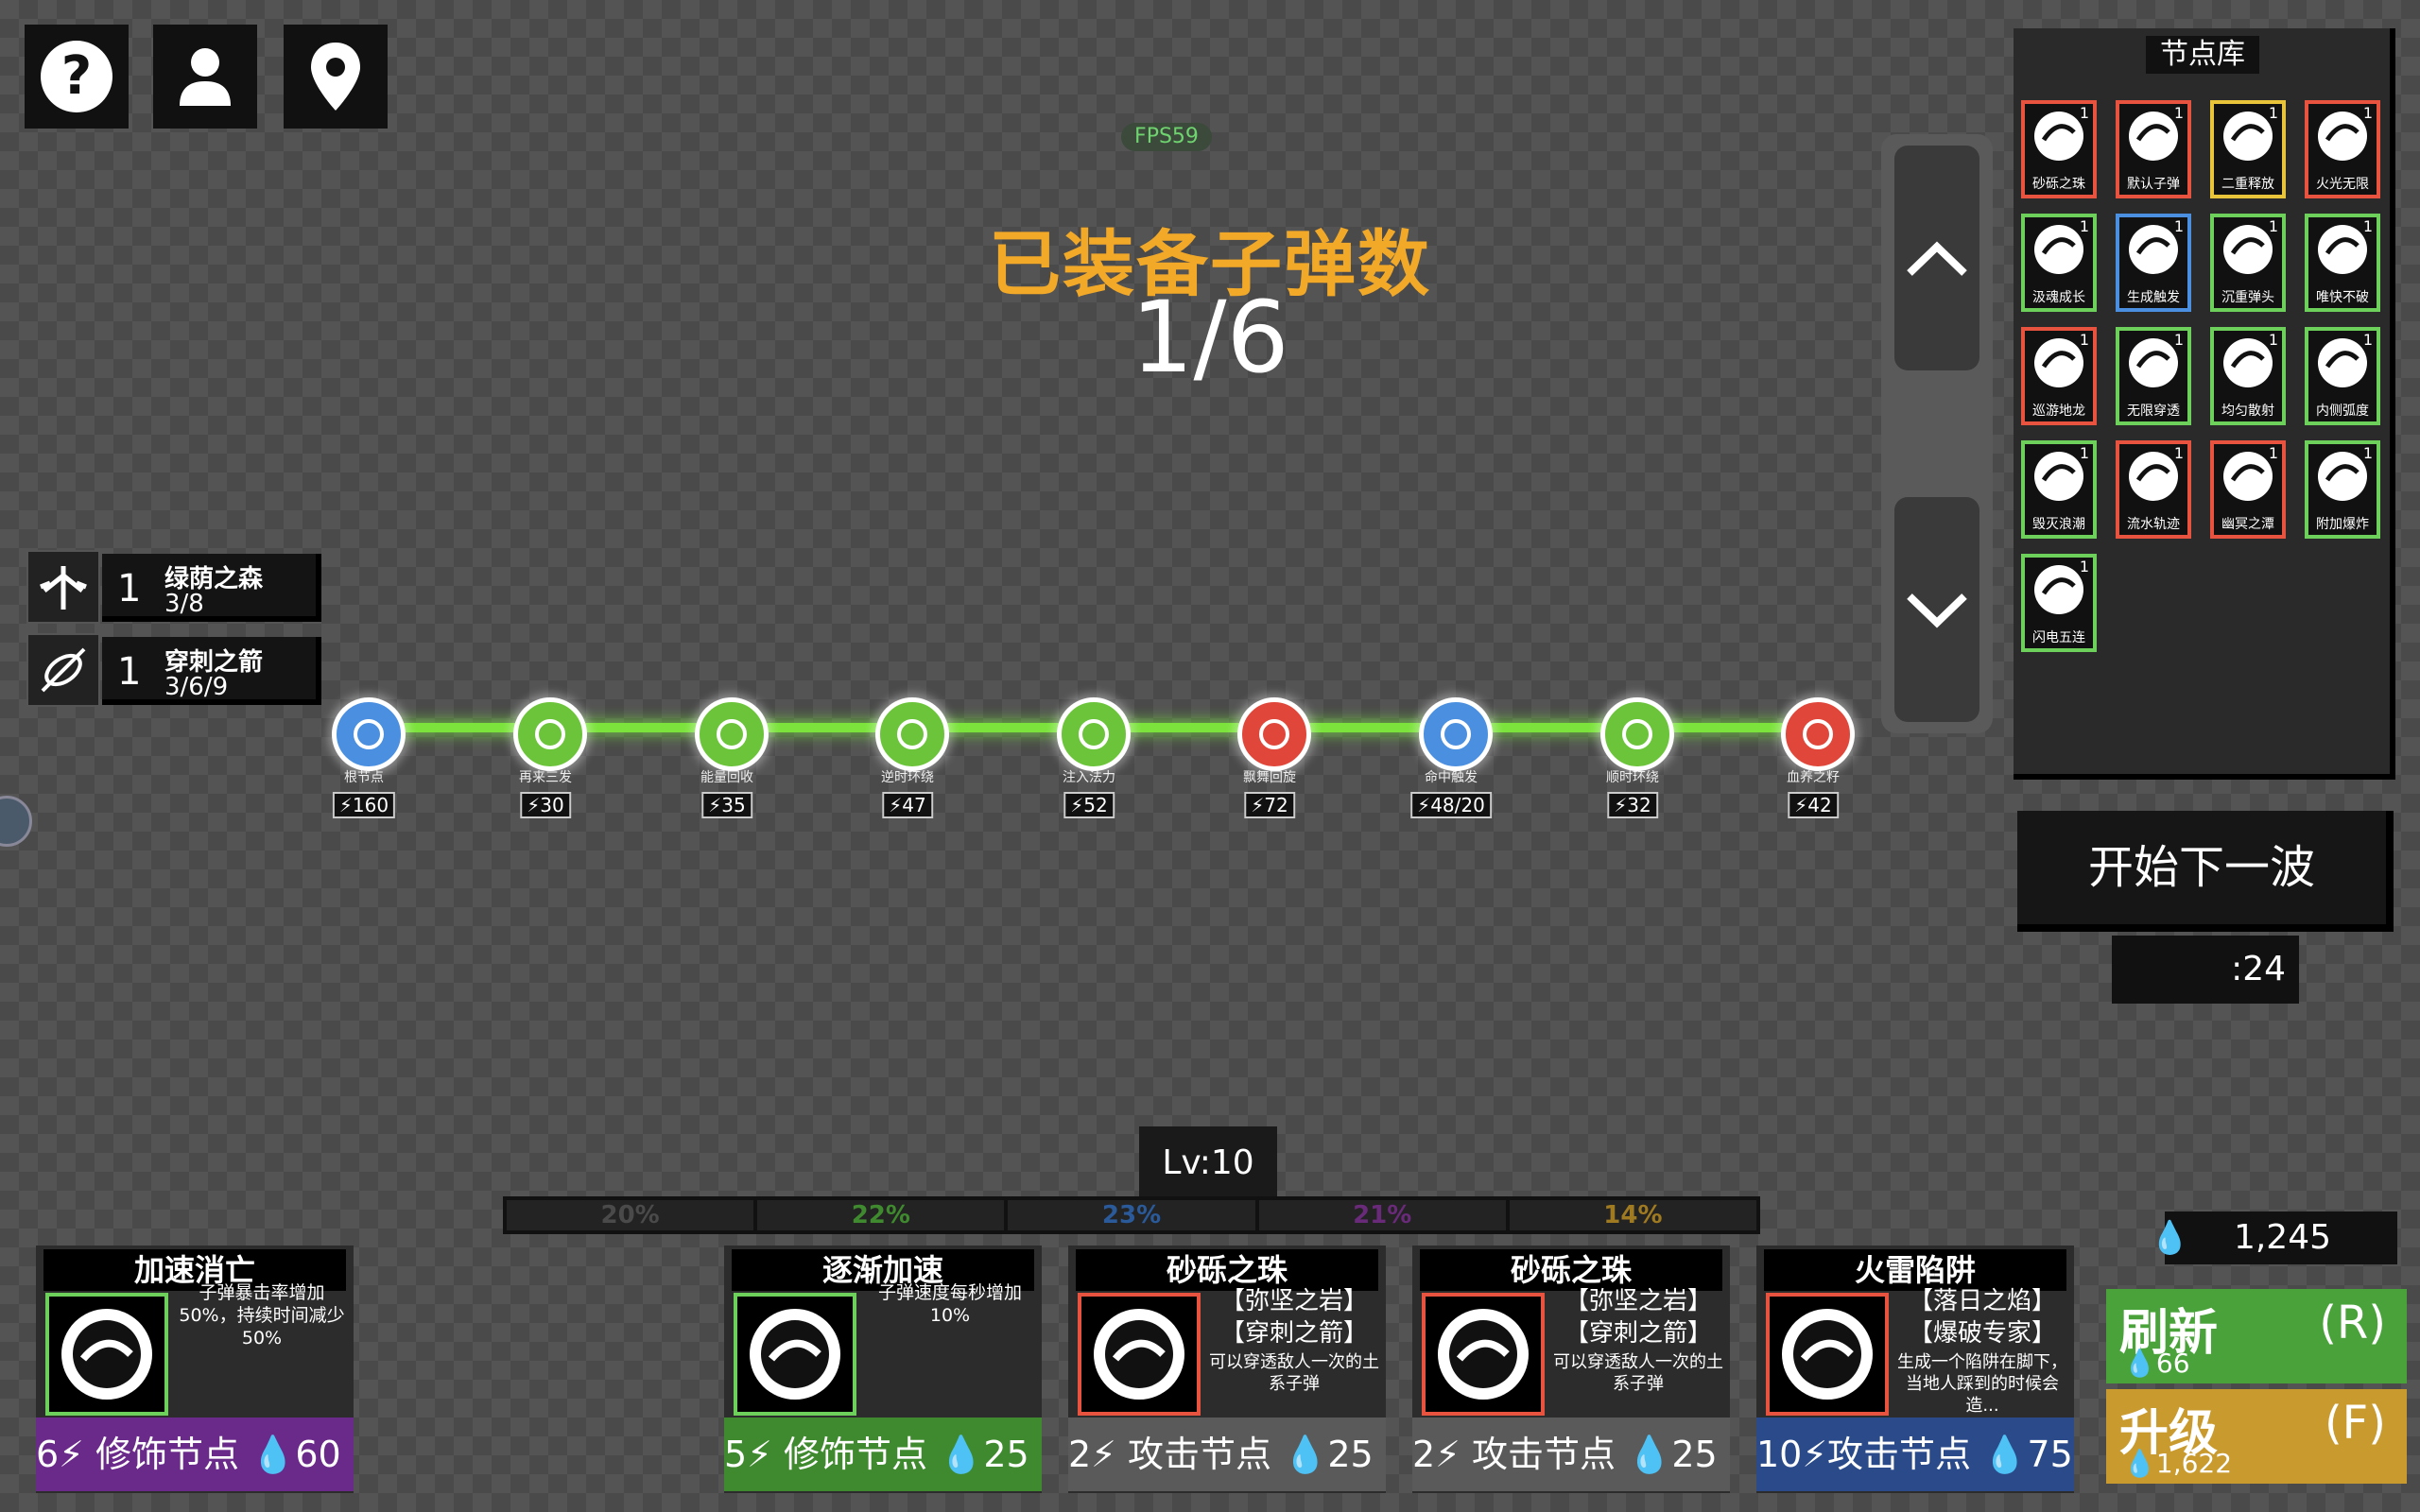  Describe the element at coordinates (2153, 184) in the screenshot. I see `node-name: 默认子弹` at that location.